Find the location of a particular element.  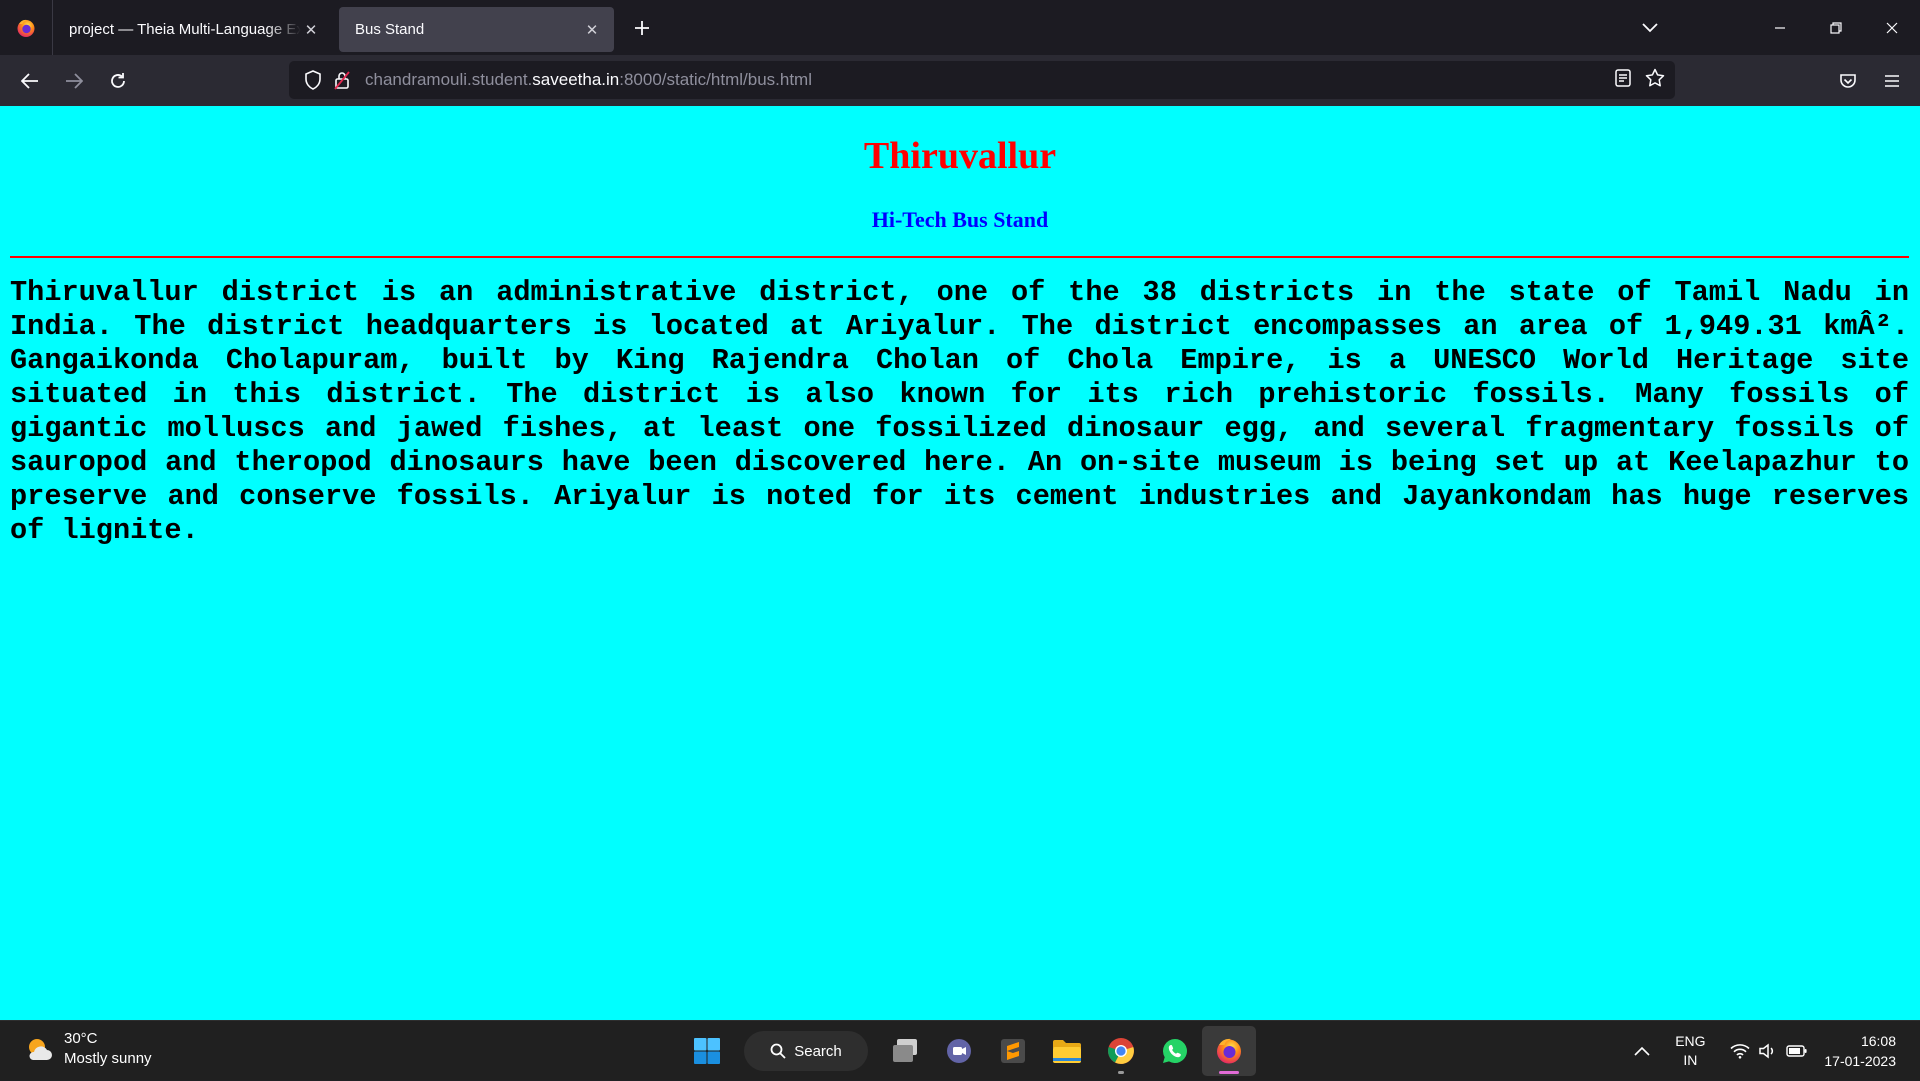

arrow-right-icon is located at coordinates (74, 80).